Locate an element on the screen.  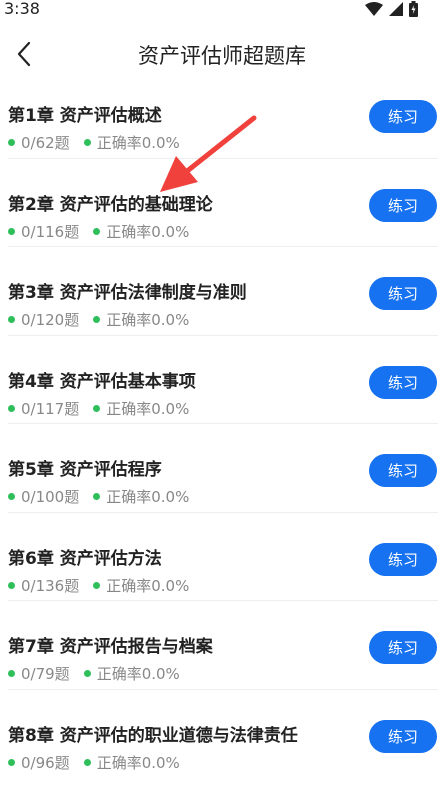
chapter-meta: 0/96题 正确率0.0% is located at coordinates (94, 762).